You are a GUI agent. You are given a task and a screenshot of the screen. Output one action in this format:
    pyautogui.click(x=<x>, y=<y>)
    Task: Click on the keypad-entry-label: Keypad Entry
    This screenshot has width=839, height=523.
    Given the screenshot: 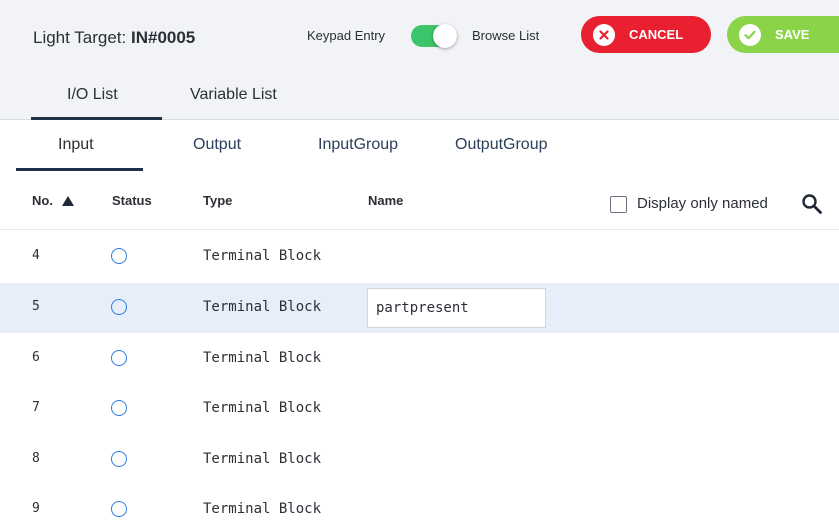 What is the action you would take?
    pyautogui.click(x=346, y=35)
    